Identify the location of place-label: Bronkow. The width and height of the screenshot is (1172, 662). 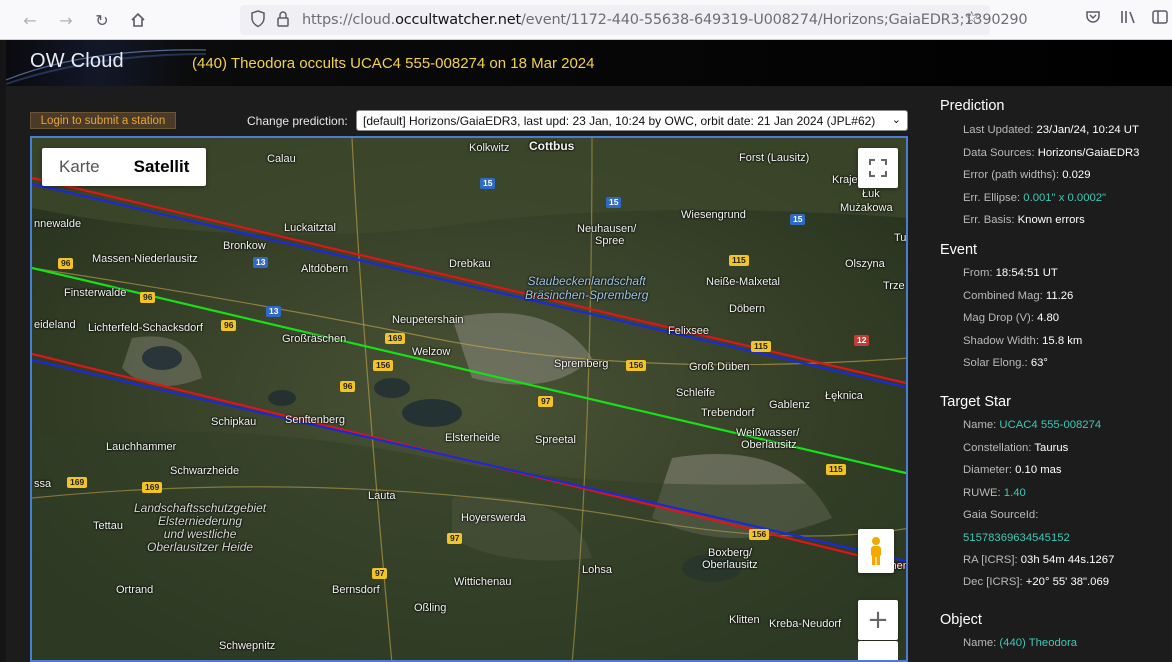
(244, 246).